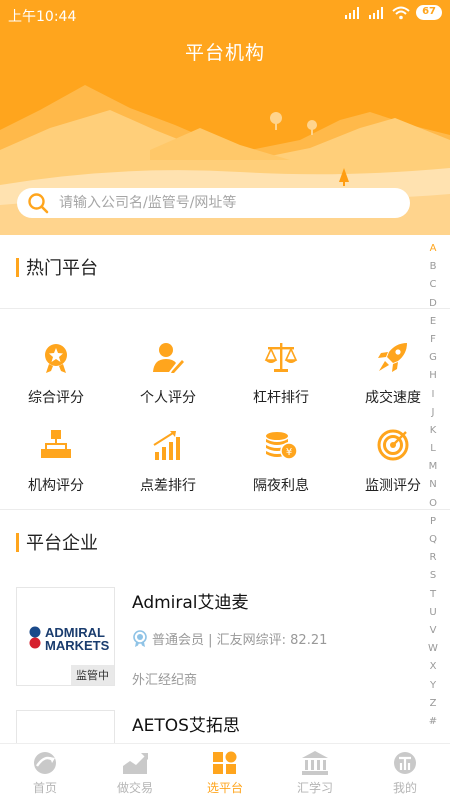  I want to click on tab-label: 做交易, so click(134, 788).